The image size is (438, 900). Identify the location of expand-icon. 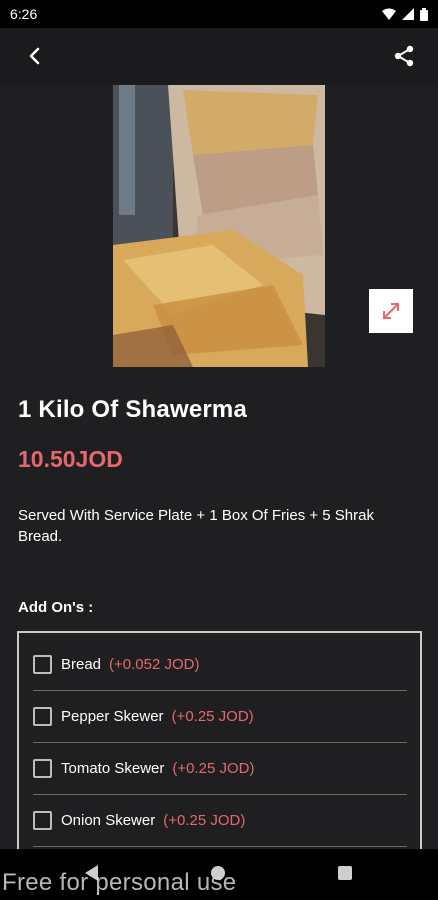
(391, 311).